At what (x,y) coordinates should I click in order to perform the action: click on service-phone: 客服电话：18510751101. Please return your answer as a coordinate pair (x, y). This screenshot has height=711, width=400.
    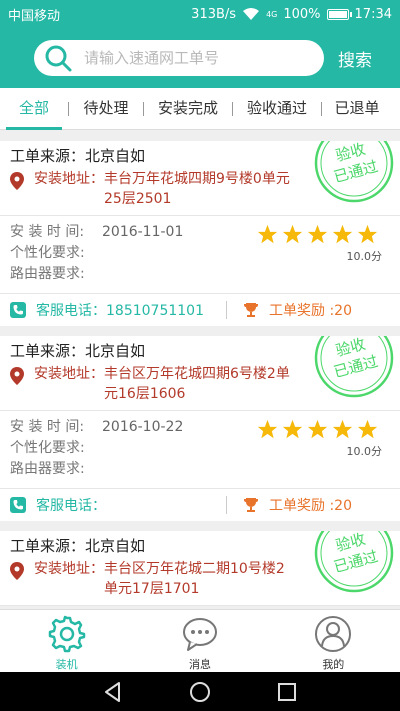
    Looking at the image, I should click on (131, 310).